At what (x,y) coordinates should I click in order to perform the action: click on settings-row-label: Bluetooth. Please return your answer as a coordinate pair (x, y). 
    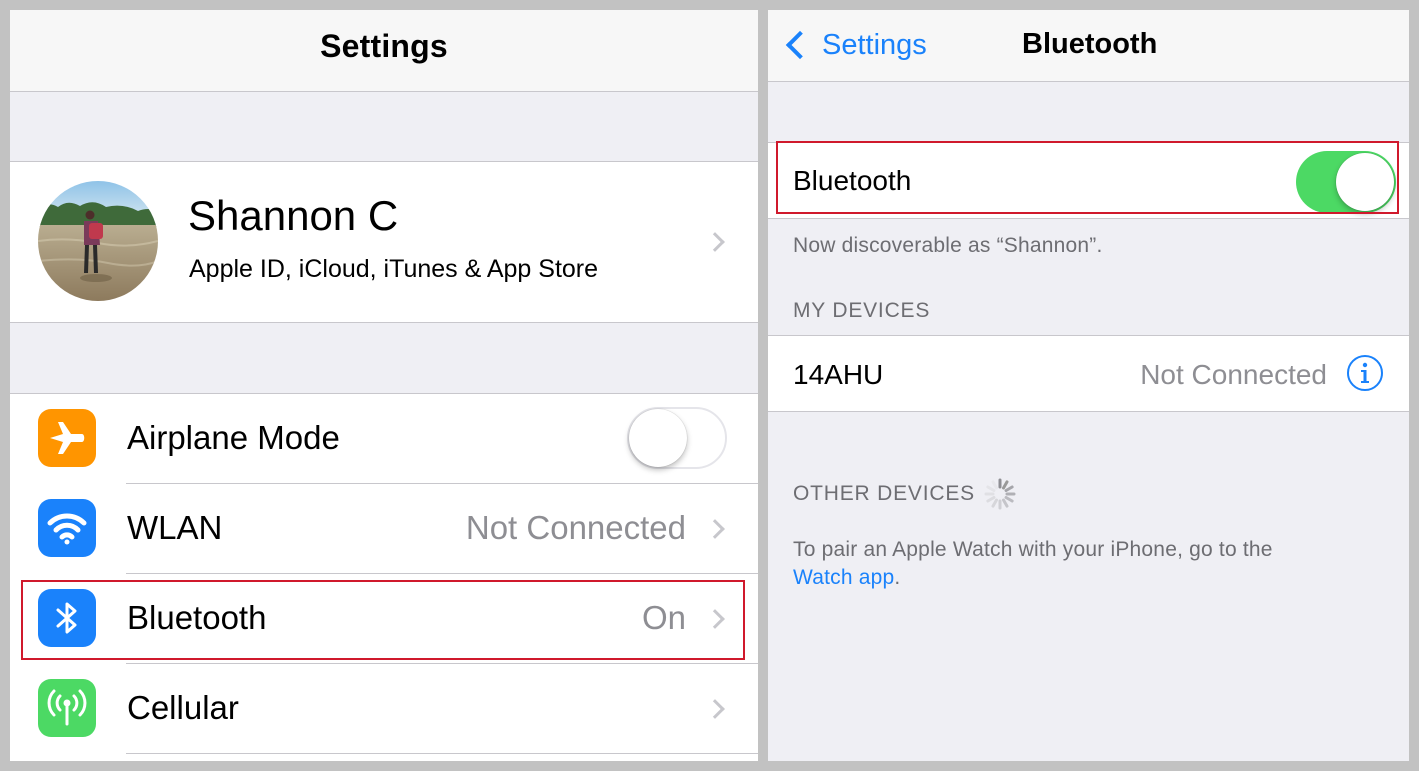
    Looking at the image, I should click on (197, 617).